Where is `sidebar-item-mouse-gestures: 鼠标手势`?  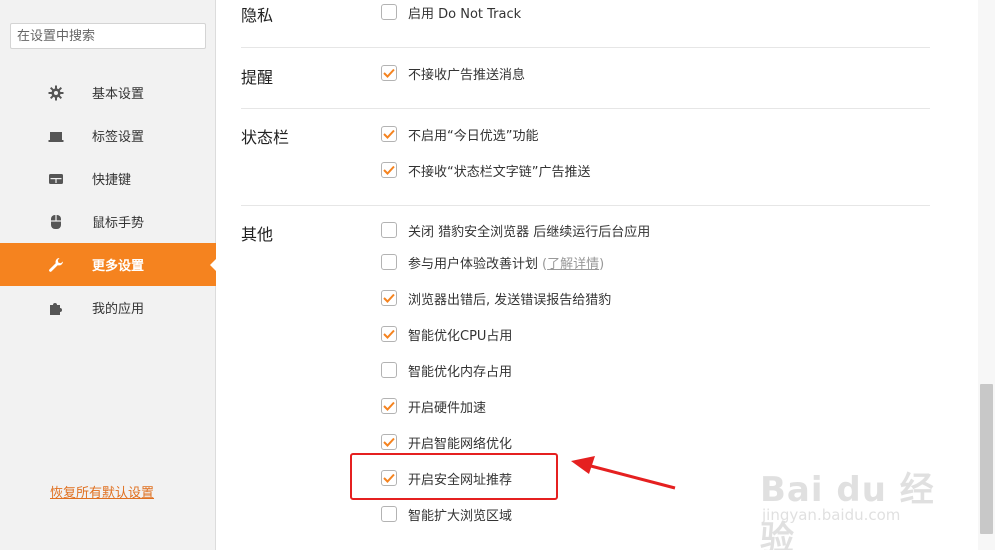
sidebar-item-mouse-gestures: 鼠标手势 is located at coordinates (108, 221).